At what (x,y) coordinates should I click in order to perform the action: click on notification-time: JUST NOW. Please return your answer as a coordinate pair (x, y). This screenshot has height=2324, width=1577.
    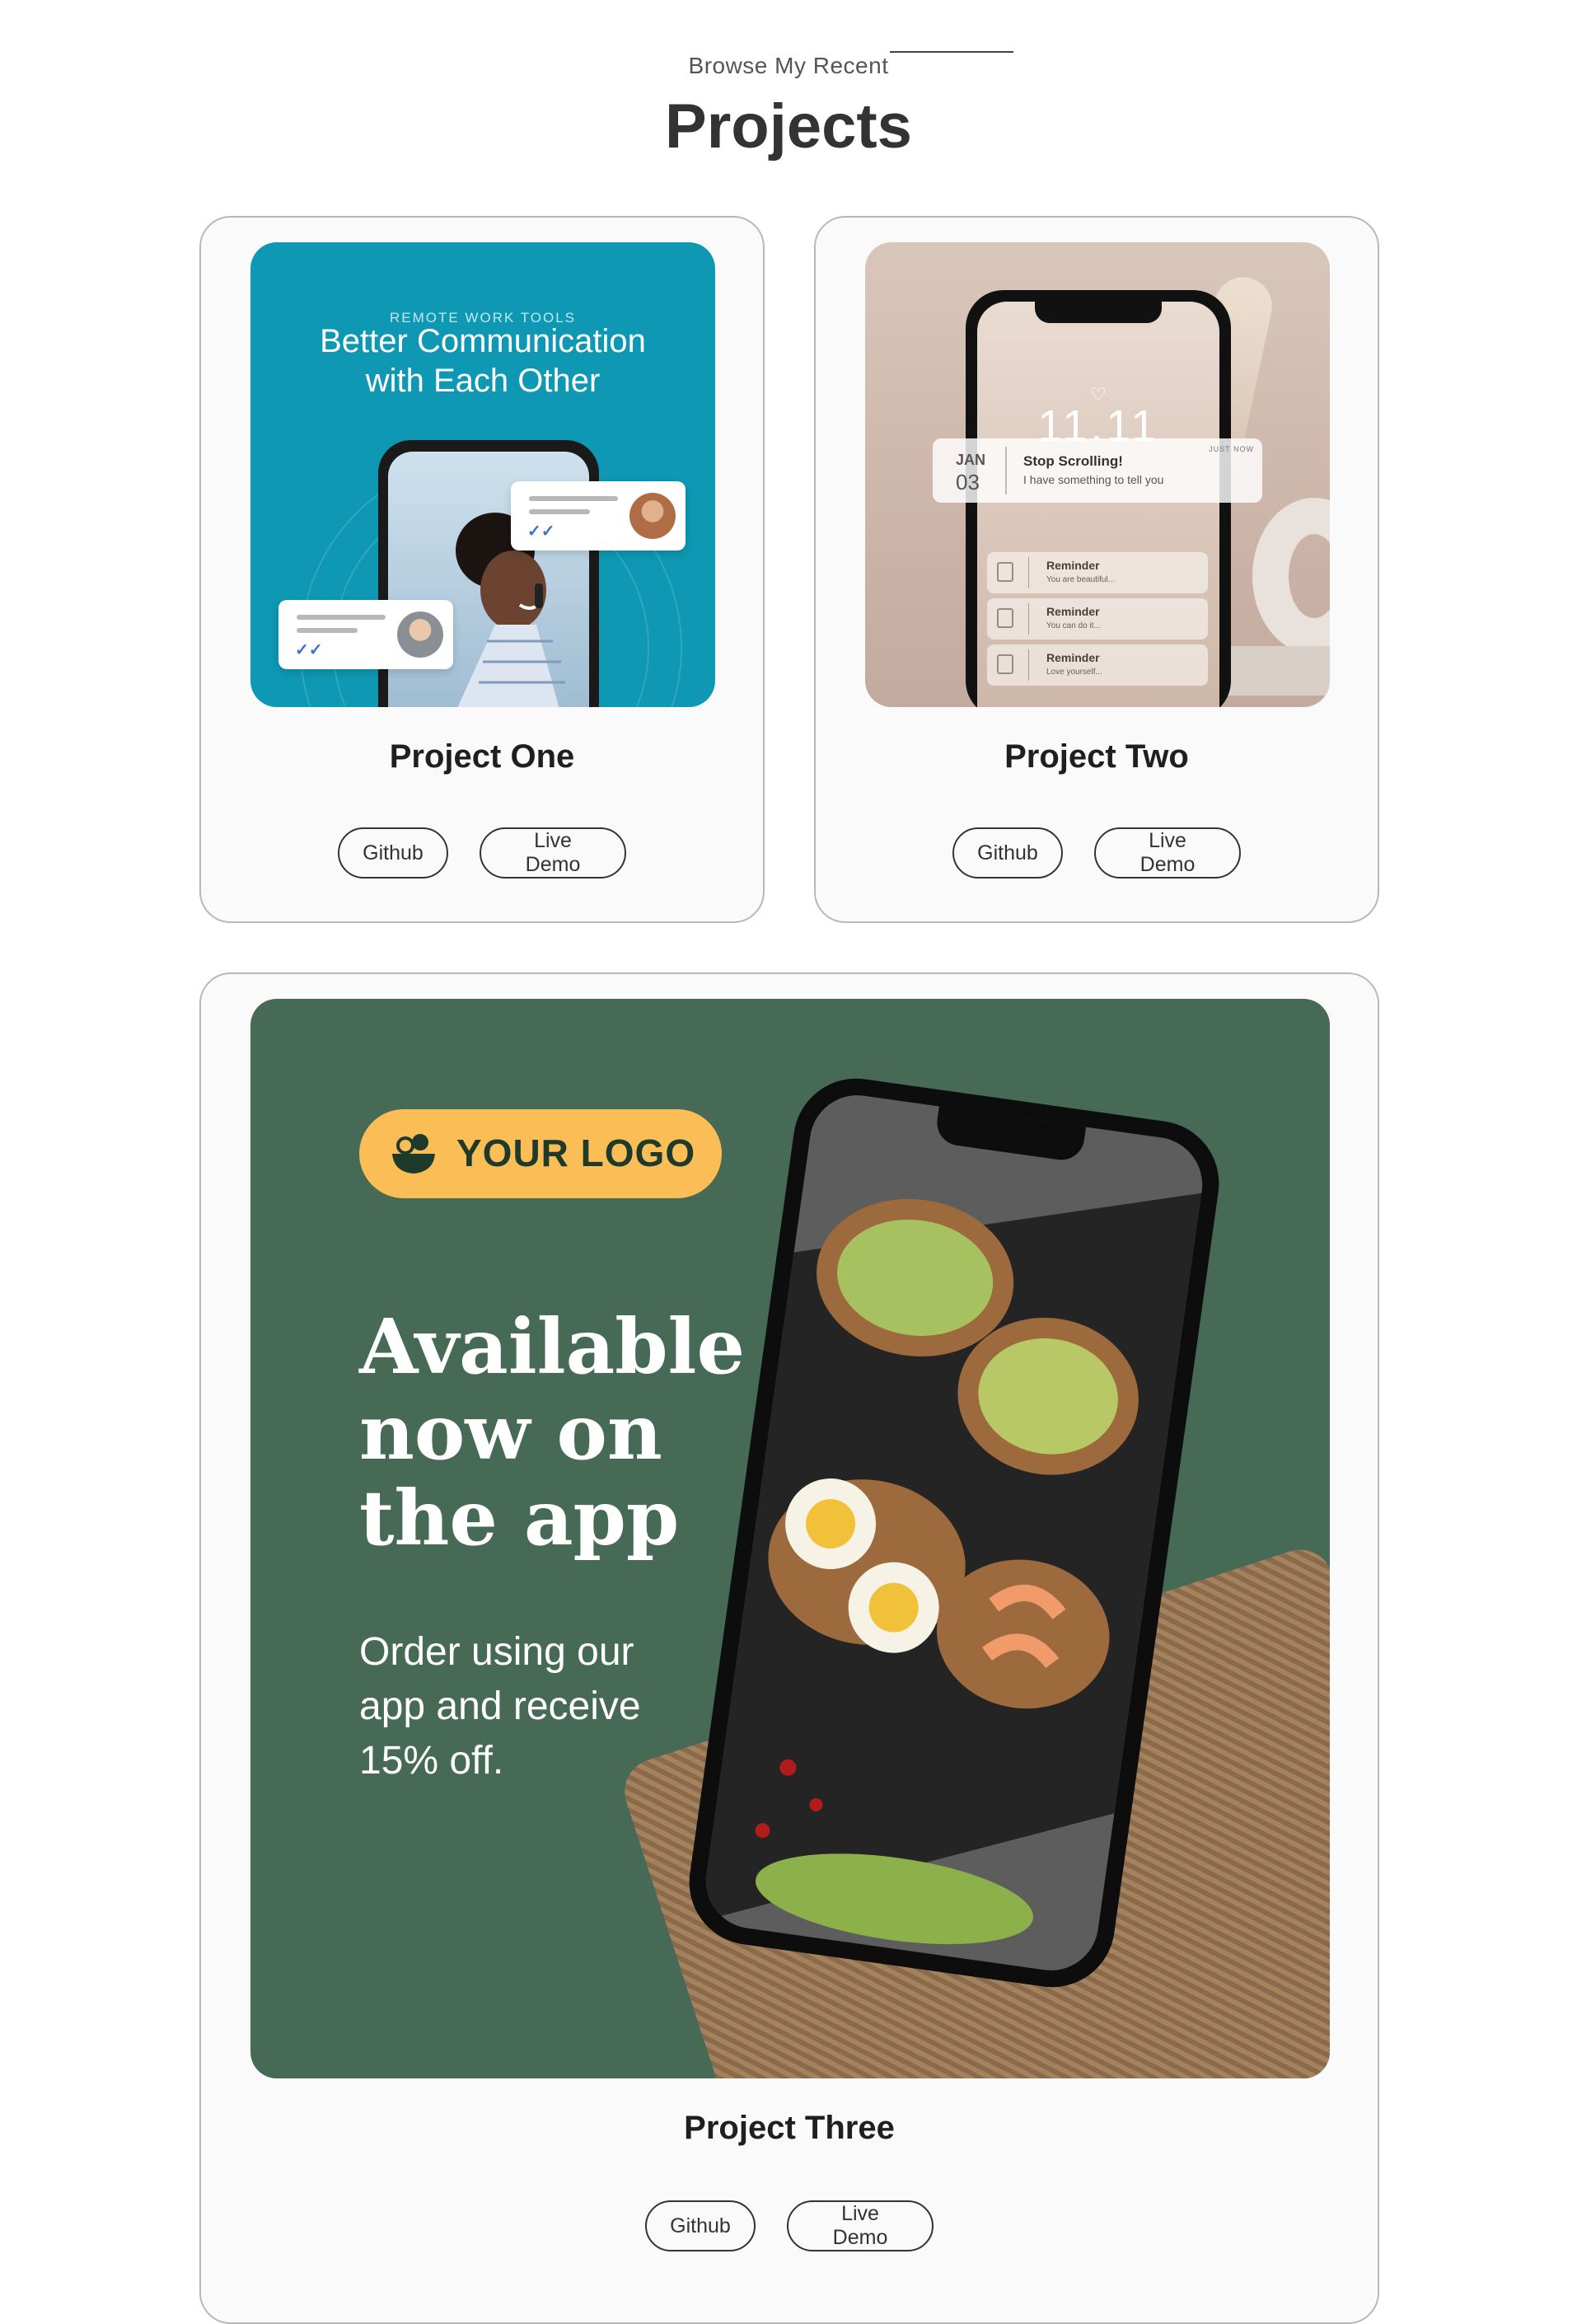
    Looking at the image, I should click on (1231, 449).